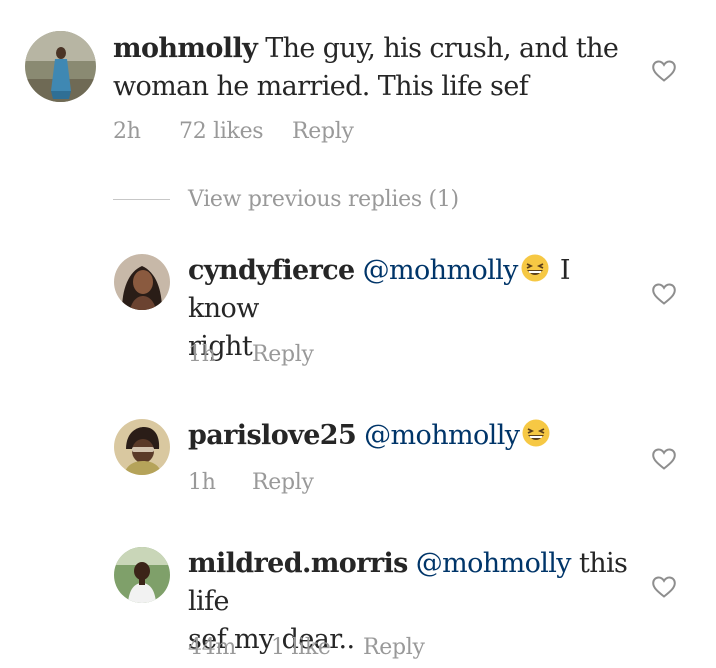 The width and height of the screenshot is (716, 668). What do you see at coordinates (221, 132) in the screenshot?
I see `comment-likes-count: 72 likes` at bounding box center [221, 132].